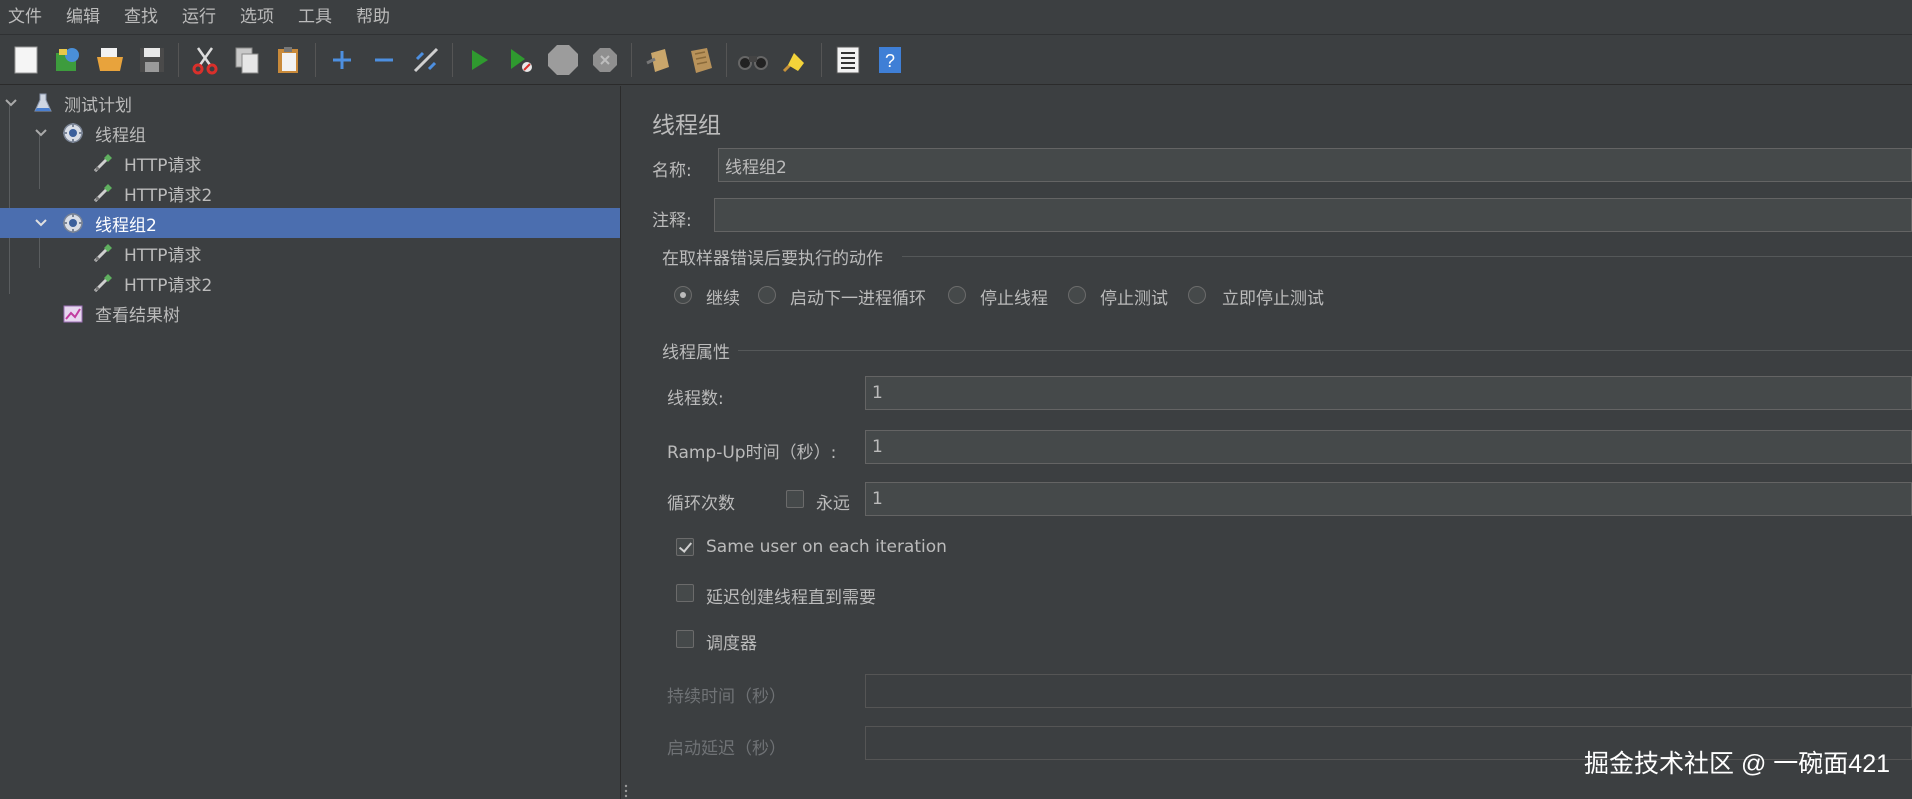  Describe the element at coordinates (83, 17) in the screenshot. I see `menu-edit: 编辑` at that location.